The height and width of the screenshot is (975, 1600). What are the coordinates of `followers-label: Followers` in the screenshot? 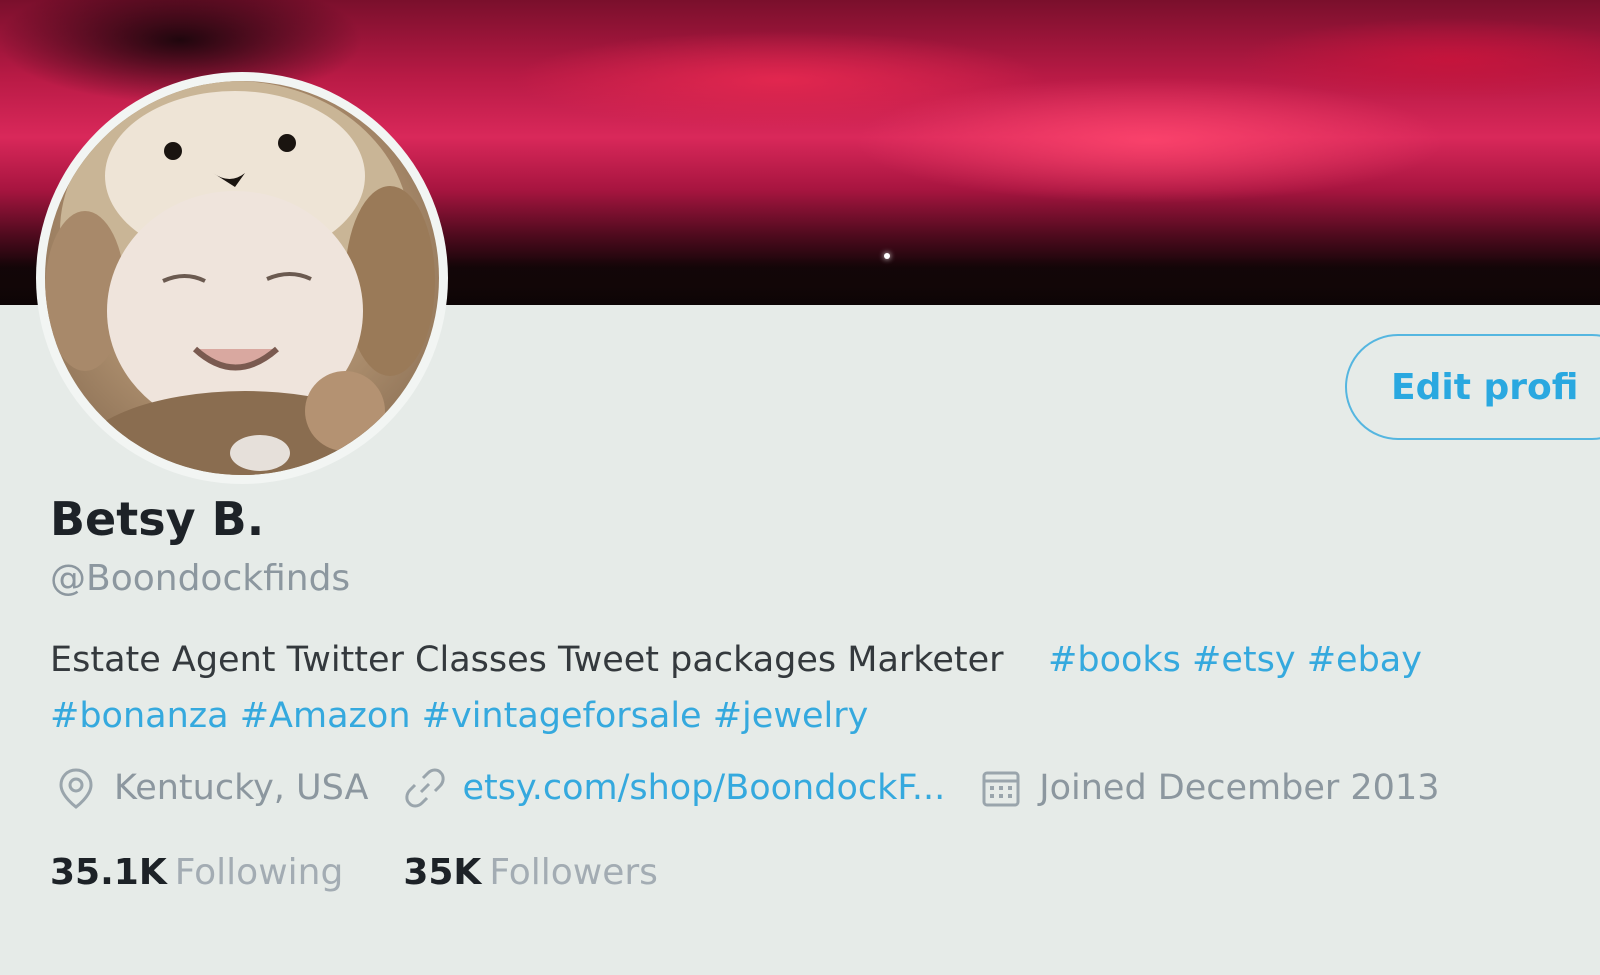 It's located at (573, 872).